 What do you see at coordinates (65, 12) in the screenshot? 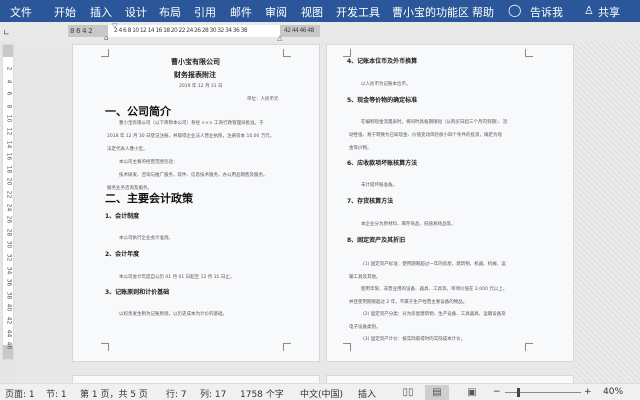
I see `tab-home: 开始` at bounding box center [65, 12].